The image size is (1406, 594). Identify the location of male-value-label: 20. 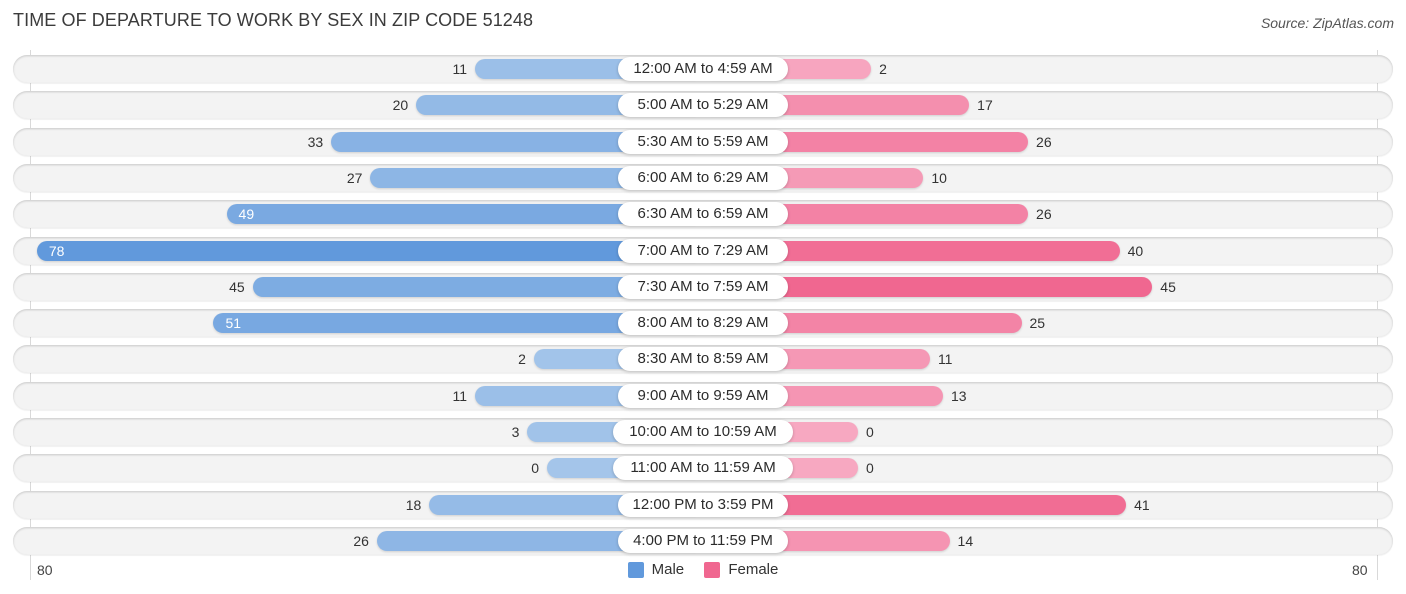
(400, 105).